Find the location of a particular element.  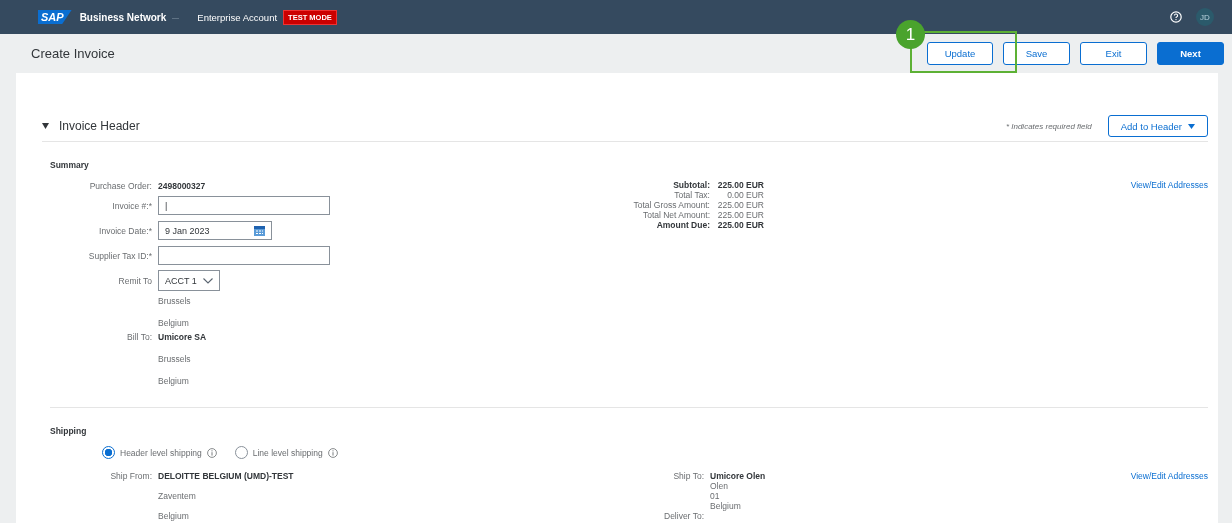

total-label: Subtotal: is located at coordinates (691, 185).